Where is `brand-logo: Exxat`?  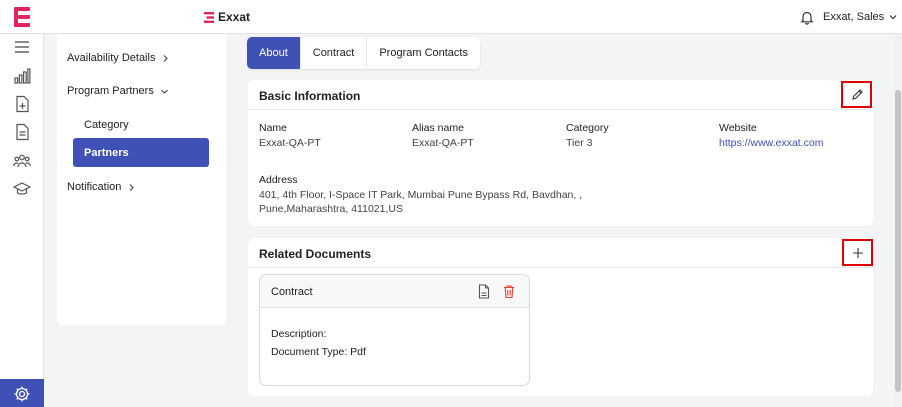
brand-logo: Exxat is located at coordinates (227, 17).